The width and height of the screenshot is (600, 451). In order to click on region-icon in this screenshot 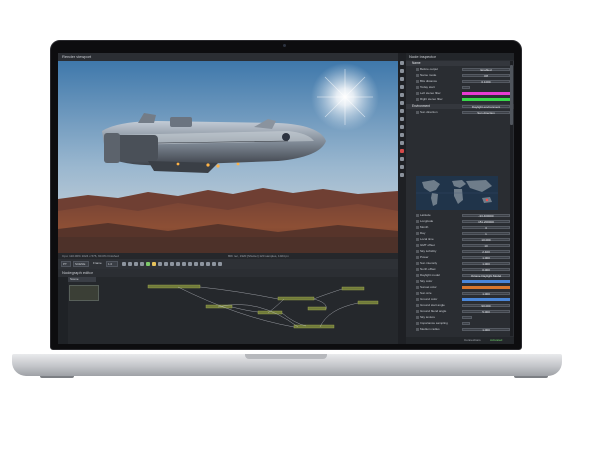, I will do `click(184, 264)`.